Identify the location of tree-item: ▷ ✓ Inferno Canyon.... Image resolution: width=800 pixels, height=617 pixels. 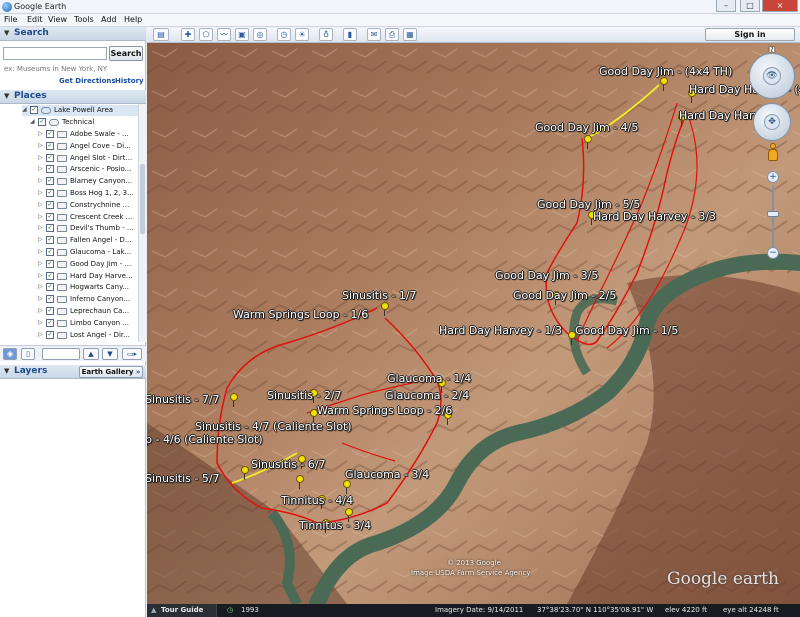
(88, 299).